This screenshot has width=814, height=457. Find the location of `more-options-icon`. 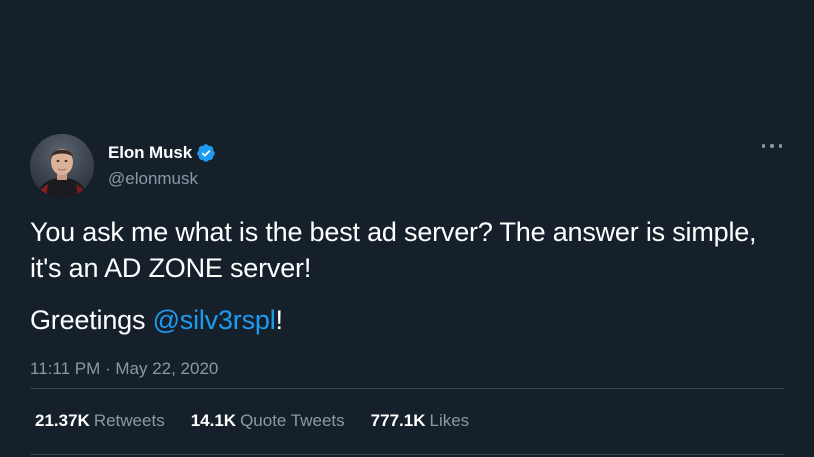

more-options-icon is located at coordinates (772, 146).